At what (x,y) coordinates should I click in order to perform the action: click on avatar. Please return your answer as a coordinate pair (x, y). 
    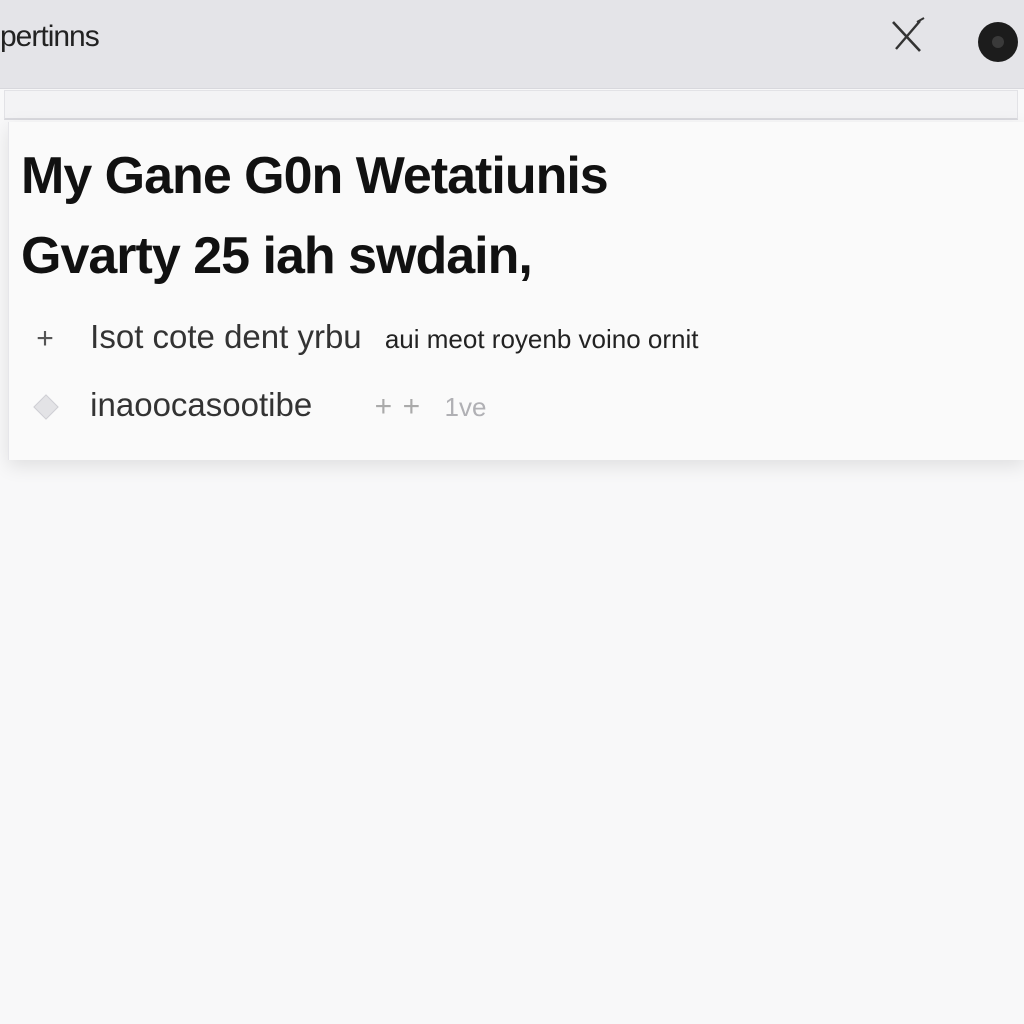
    Looking at the image, I should click on (998, 42).